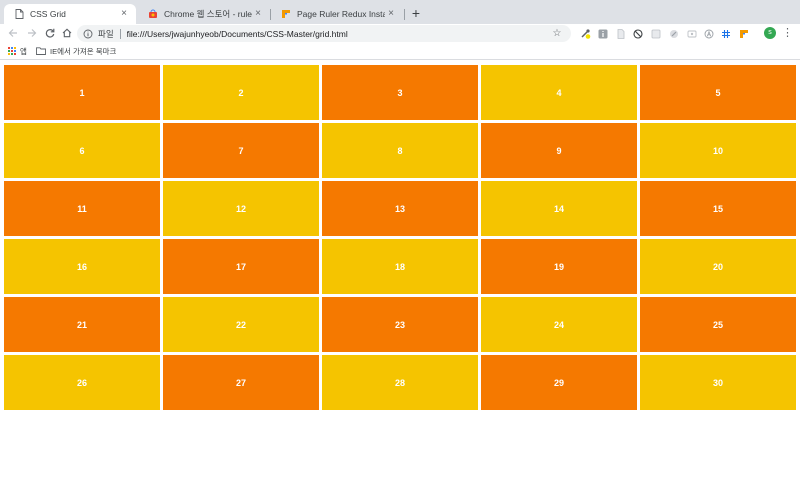 This screenshot has height=500, width=800. I want to click on bookmark-ie-folder: IE에서 가져온 북마크, so click(76, 51).